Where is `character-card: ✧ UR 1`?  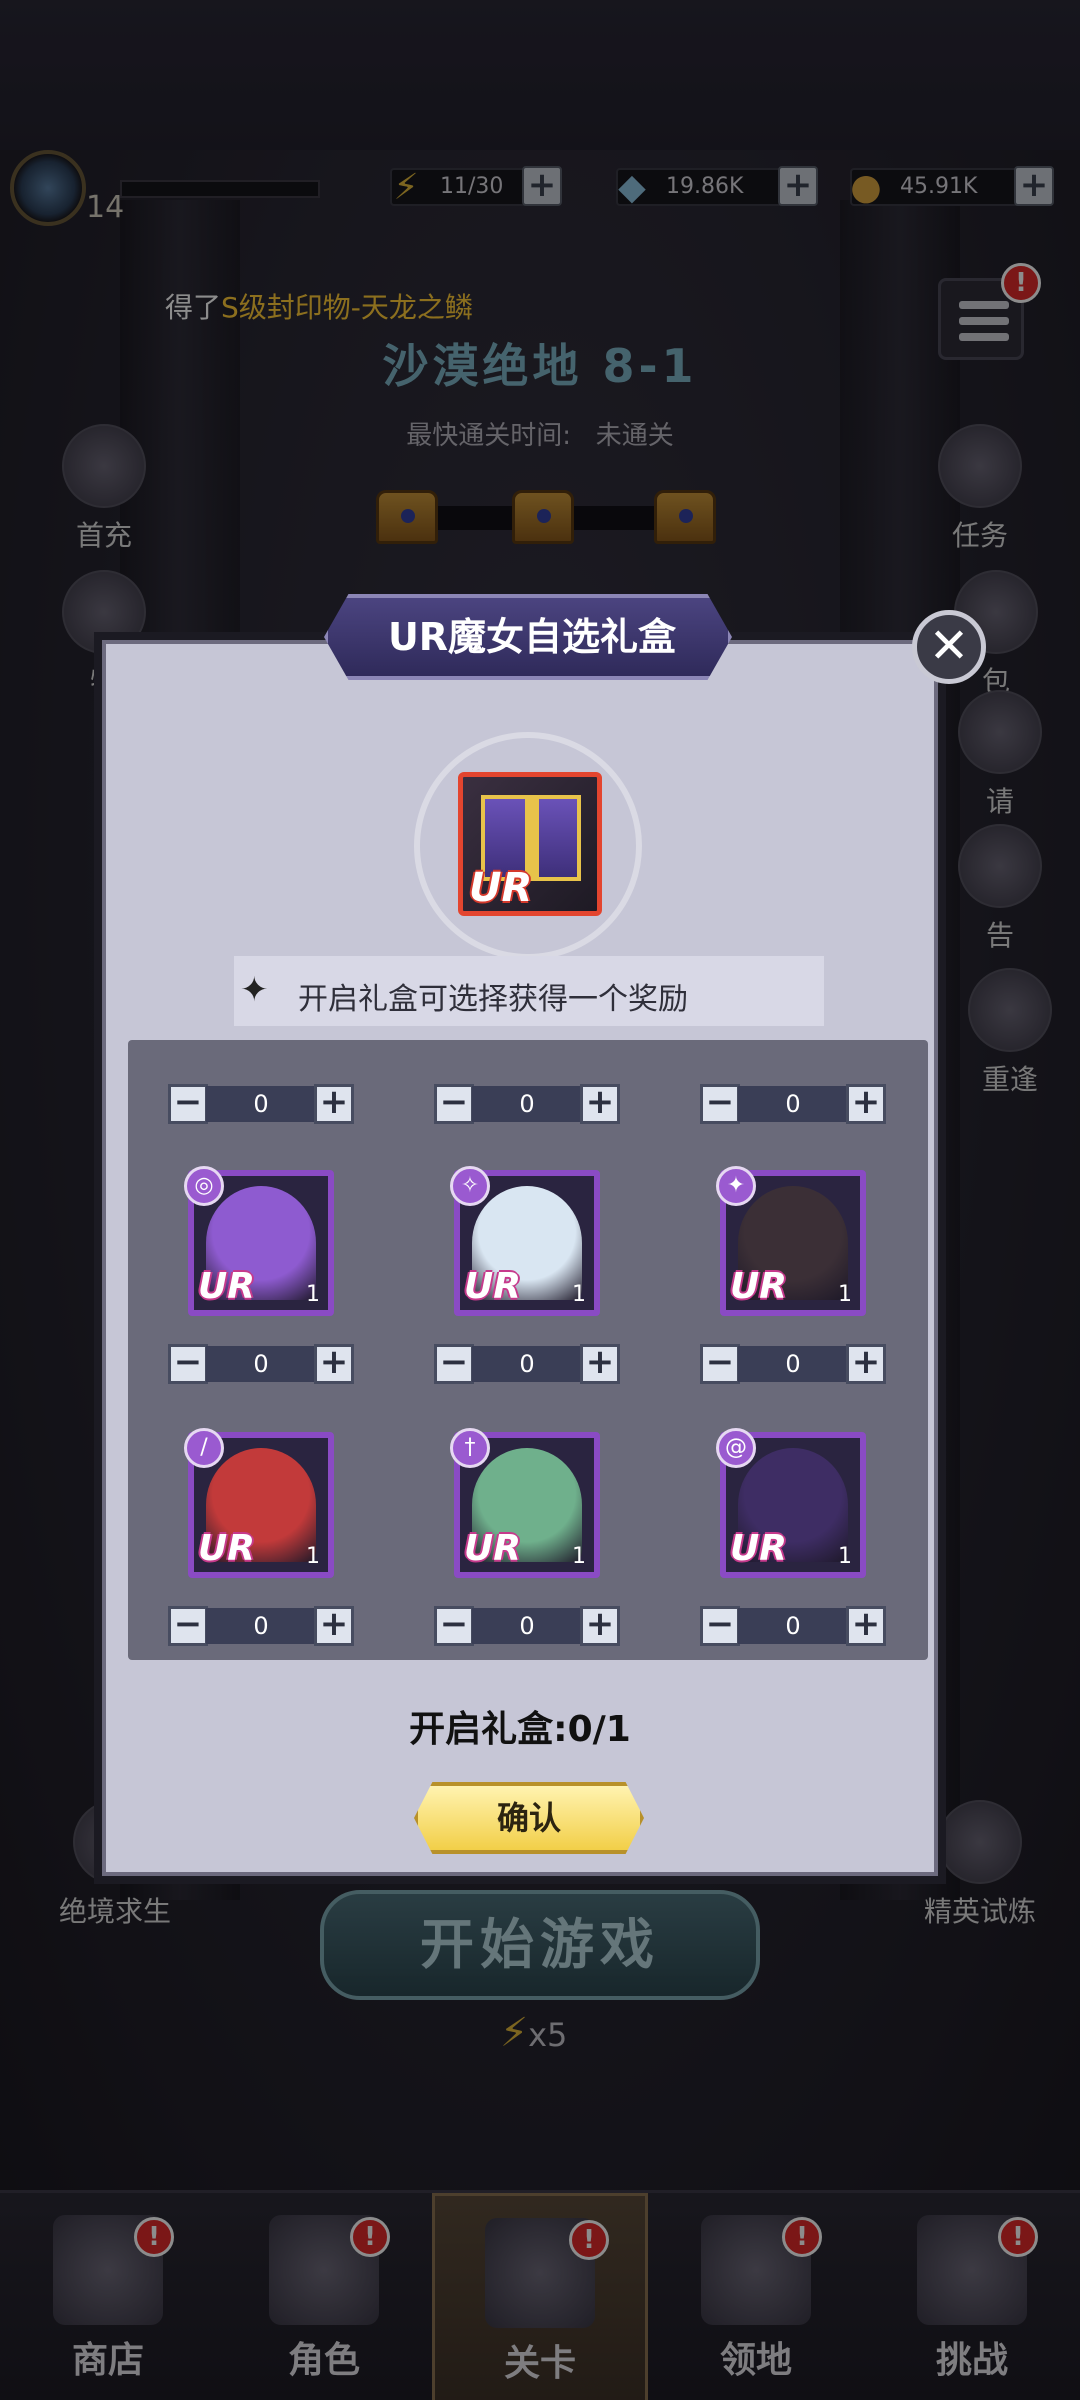
character-card: ✧ UR 1 is located at coordinates (525, 1241).